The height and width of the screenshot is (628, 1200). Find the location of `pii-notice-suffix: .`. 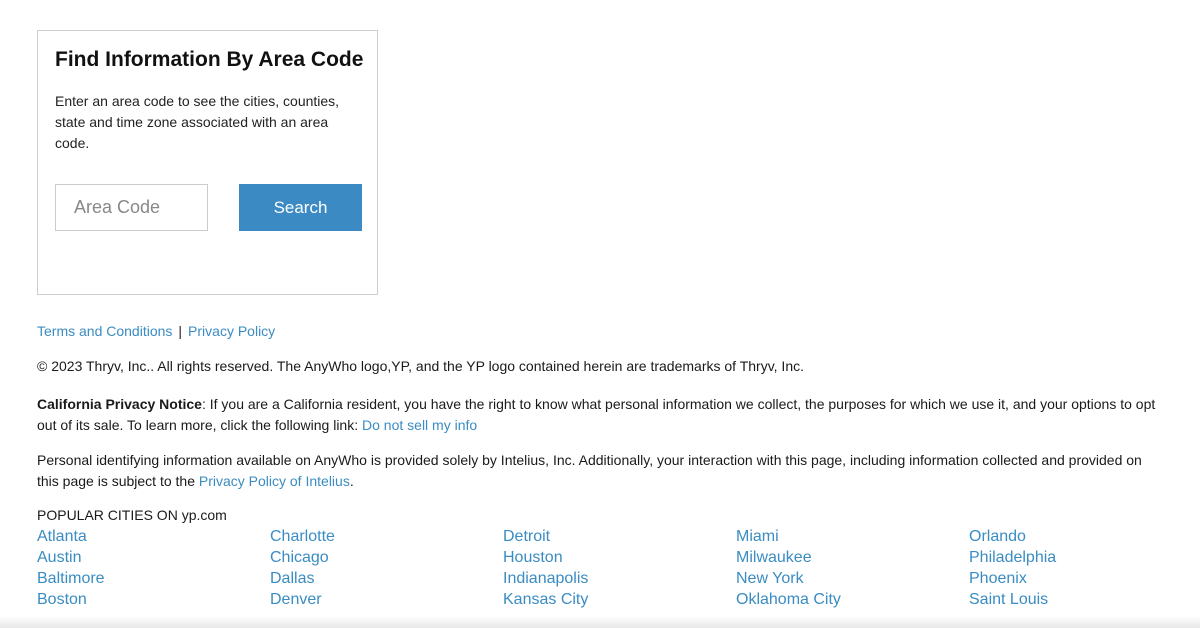

pii-notice-suffix: . is located at coordinates (351, 481).